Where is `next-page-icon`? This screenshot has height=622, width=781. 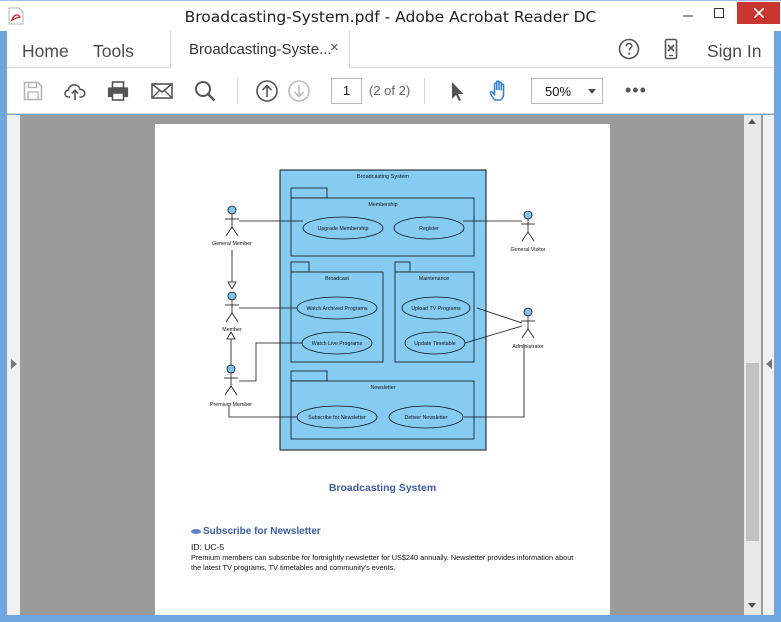
next-page-icon is located at coordinates (299, 91).